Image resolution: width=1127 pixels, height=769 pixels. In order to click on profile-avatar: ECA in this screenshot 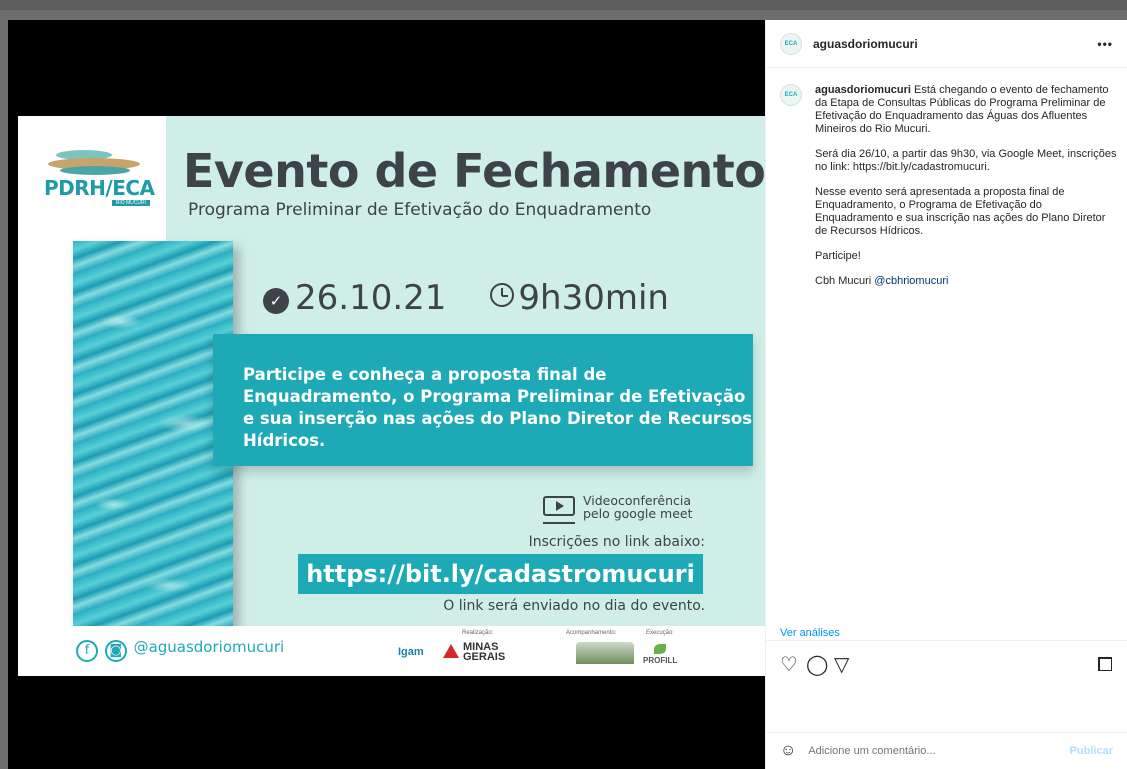, I will do `click(791, 43)`.